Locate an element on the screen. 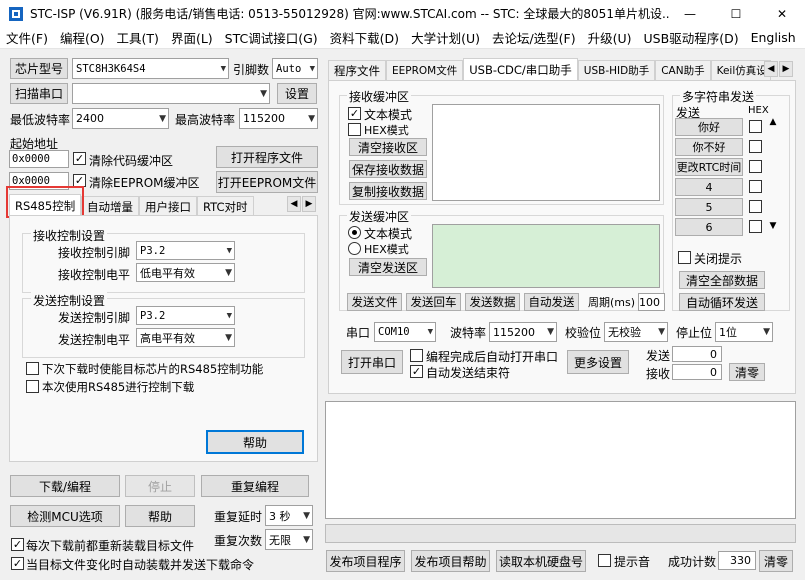  multi-send-button-6: 6 is located at coordinates (709, 227).